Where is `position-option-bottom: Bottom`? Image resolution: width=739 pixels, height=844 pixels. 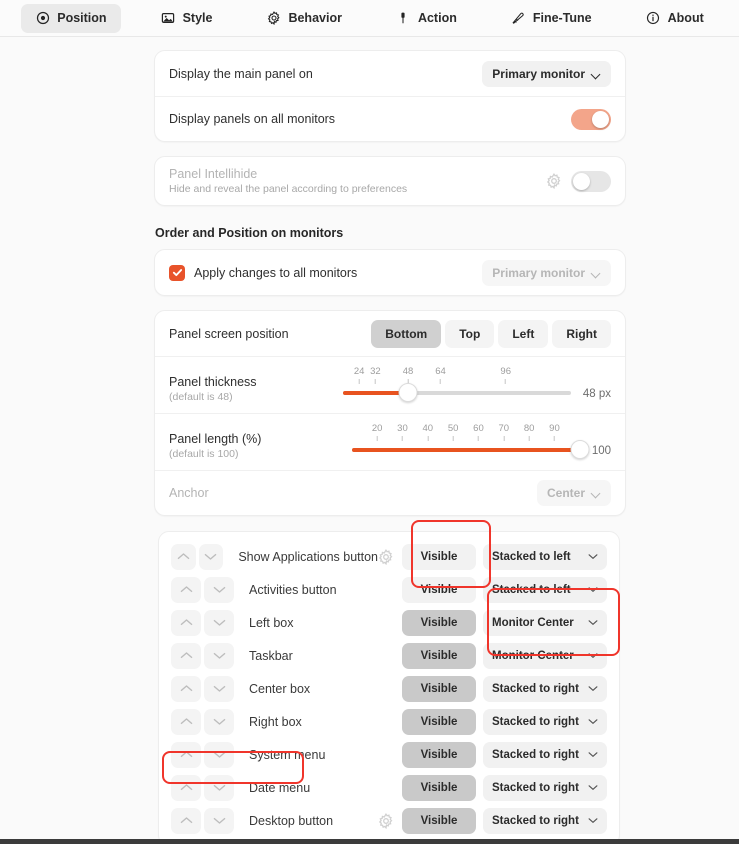 position-option-bottom: Bottom is located at coordinates (406, 333).